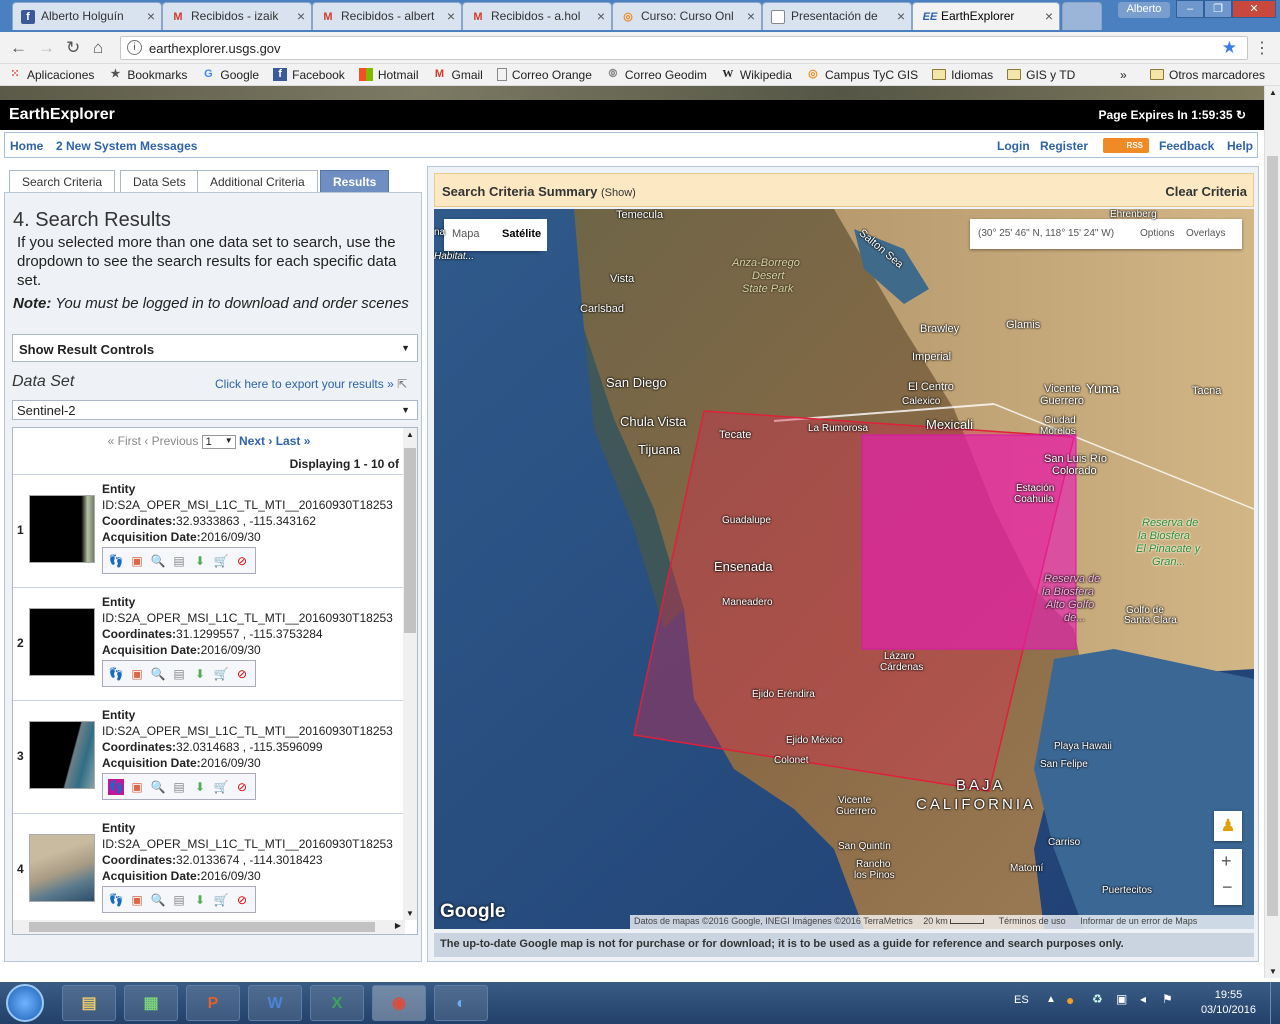 The width and height of the screenshot is (1280, 1024). What do you see at coordinates (1143, 999) in the screenshot?
I see `tray-volume-icon: ◂` at bounding box center [1143, 999].